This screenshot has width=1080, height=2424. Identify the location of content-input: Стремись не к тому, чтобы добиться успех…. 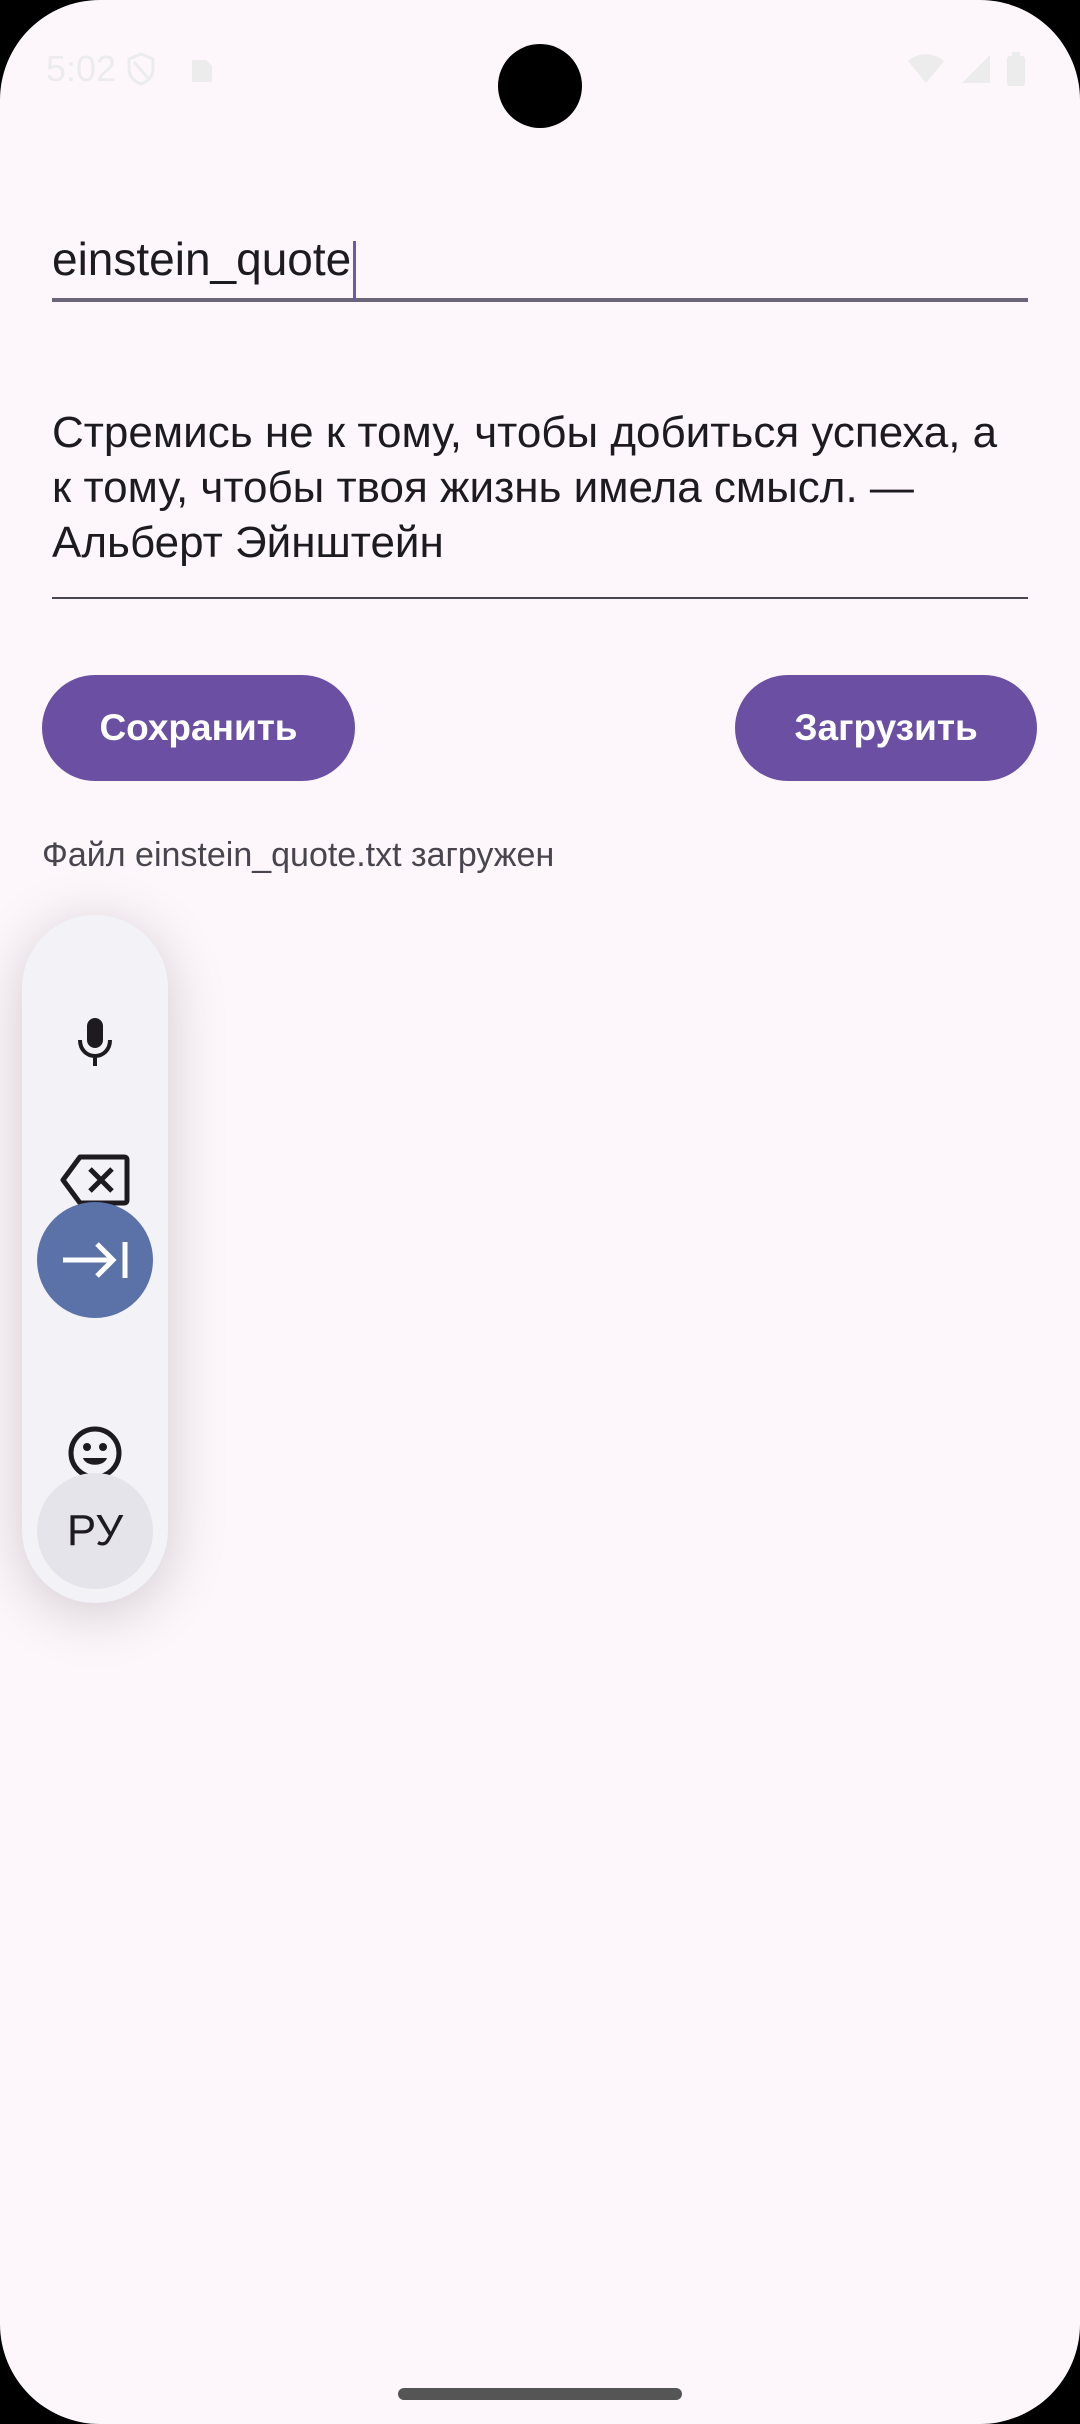
(540, 502).